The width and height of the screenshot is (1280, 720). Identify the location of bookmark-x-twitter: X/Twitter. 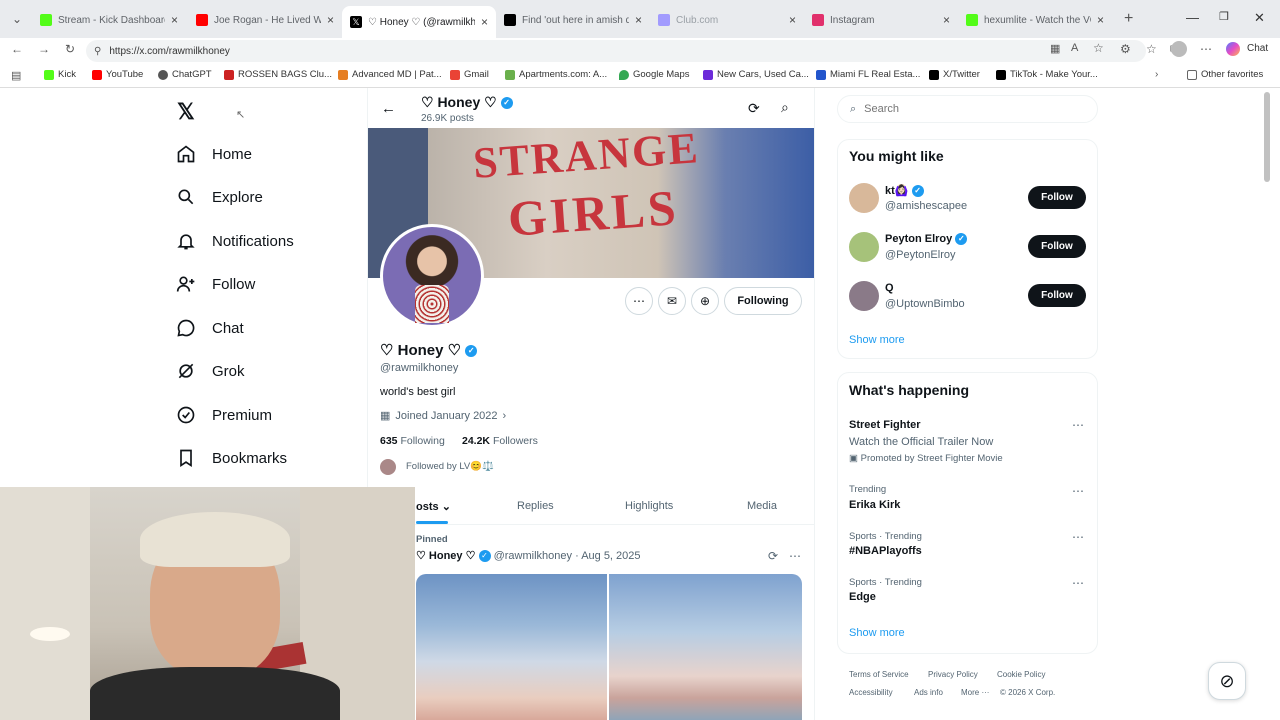
(954, 74).